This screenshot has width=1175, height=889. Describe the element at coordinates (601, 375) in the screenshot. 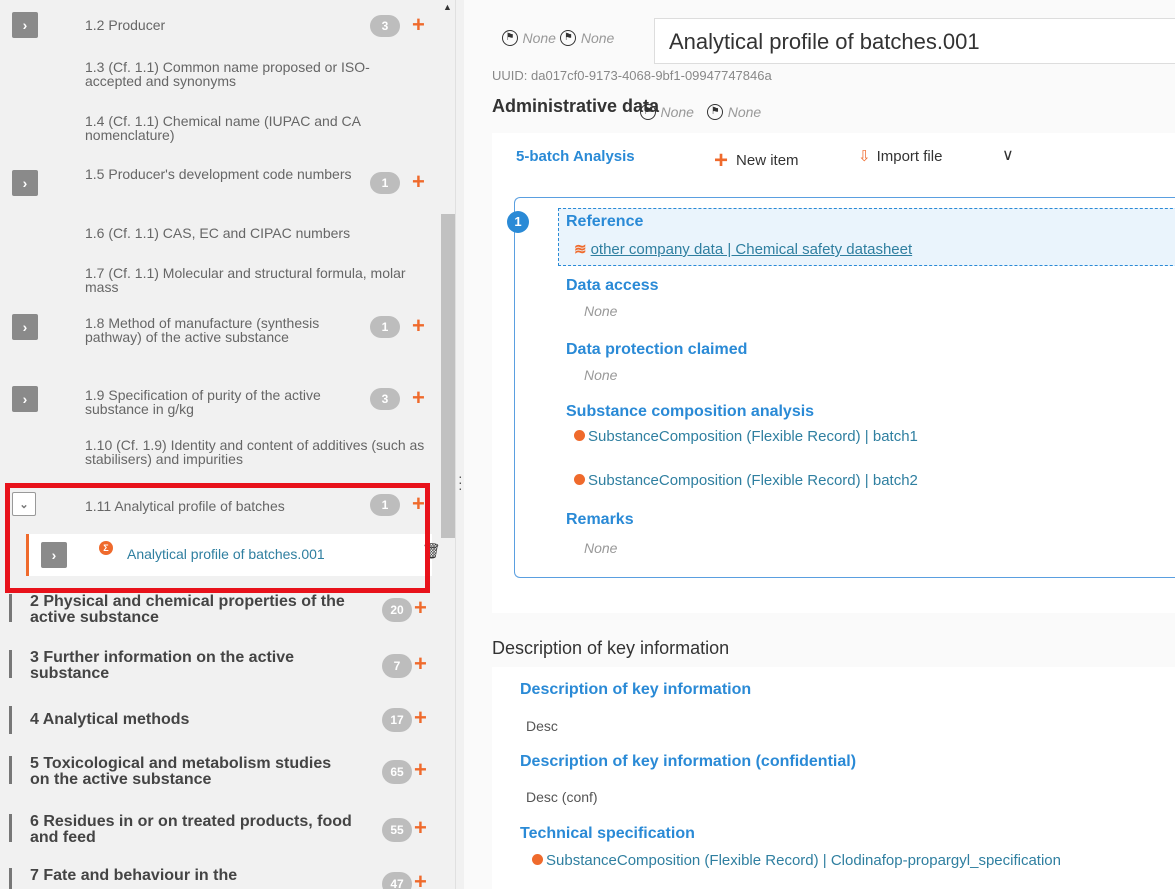

I see `data-protection-value: None` at that location.